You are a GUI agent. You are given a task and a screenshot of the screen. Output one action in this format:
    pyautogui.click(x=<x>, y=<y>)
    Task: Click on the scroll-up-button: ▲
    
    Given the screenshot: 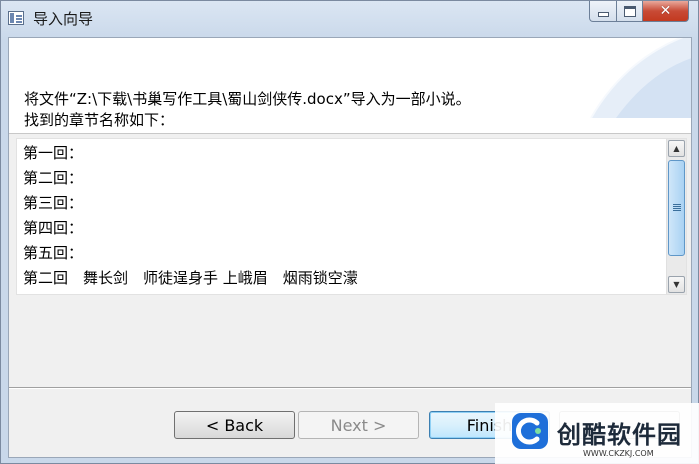 What is the action you would take?
    pyautogui.click(x=676, y=148)
    